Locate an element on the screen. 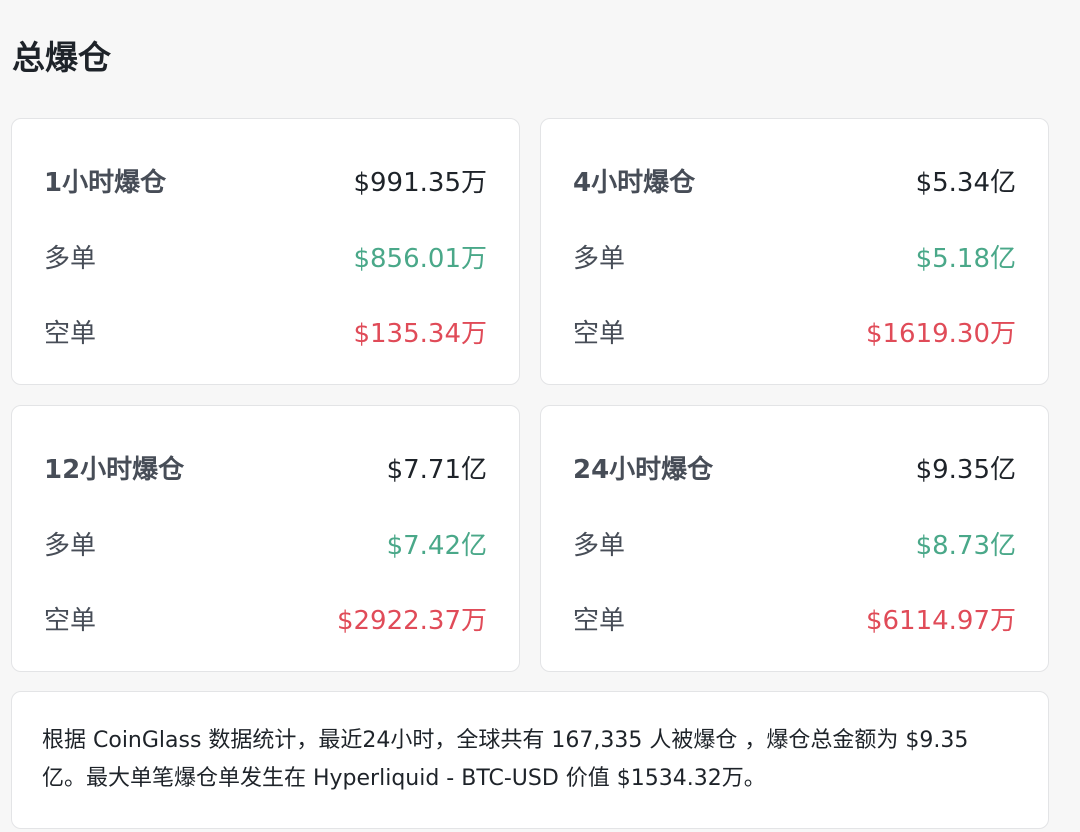  long-value: $7.42亿 is located at coordinates (436, 545).